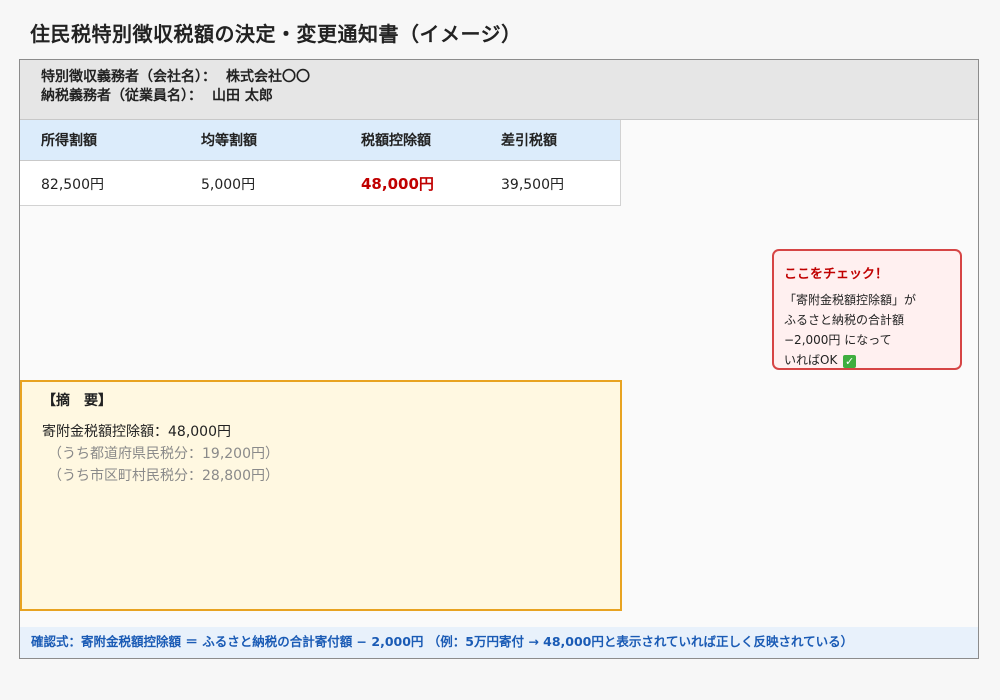 This screenshot has height=700, width=1000. I want to click on employer-row: 特別徴収義務者（会社名）： 株式会社〇〇, so click(509, 77).